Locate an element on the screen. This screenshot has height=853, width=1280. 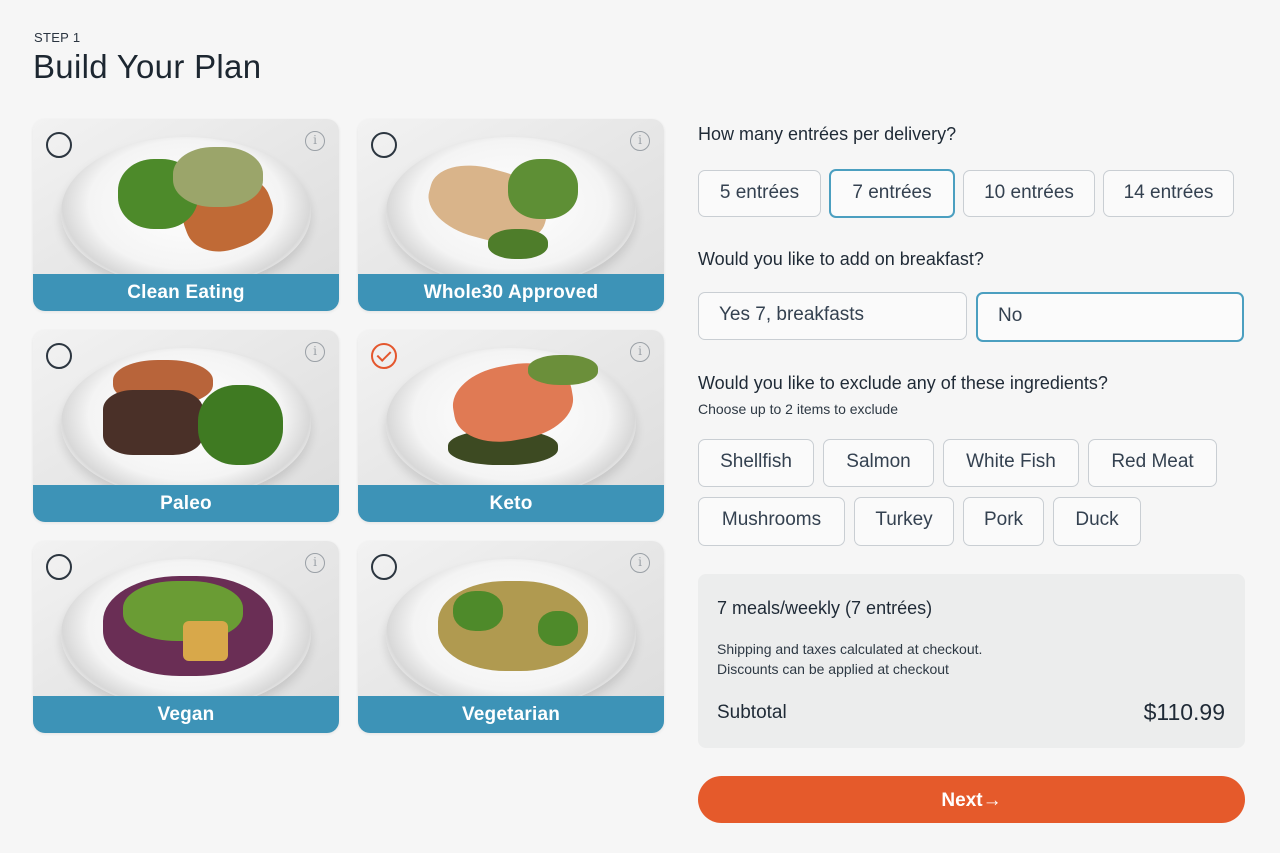
plan-card-whole30: i Whole30 Approved is located at coordinates (511, 215).